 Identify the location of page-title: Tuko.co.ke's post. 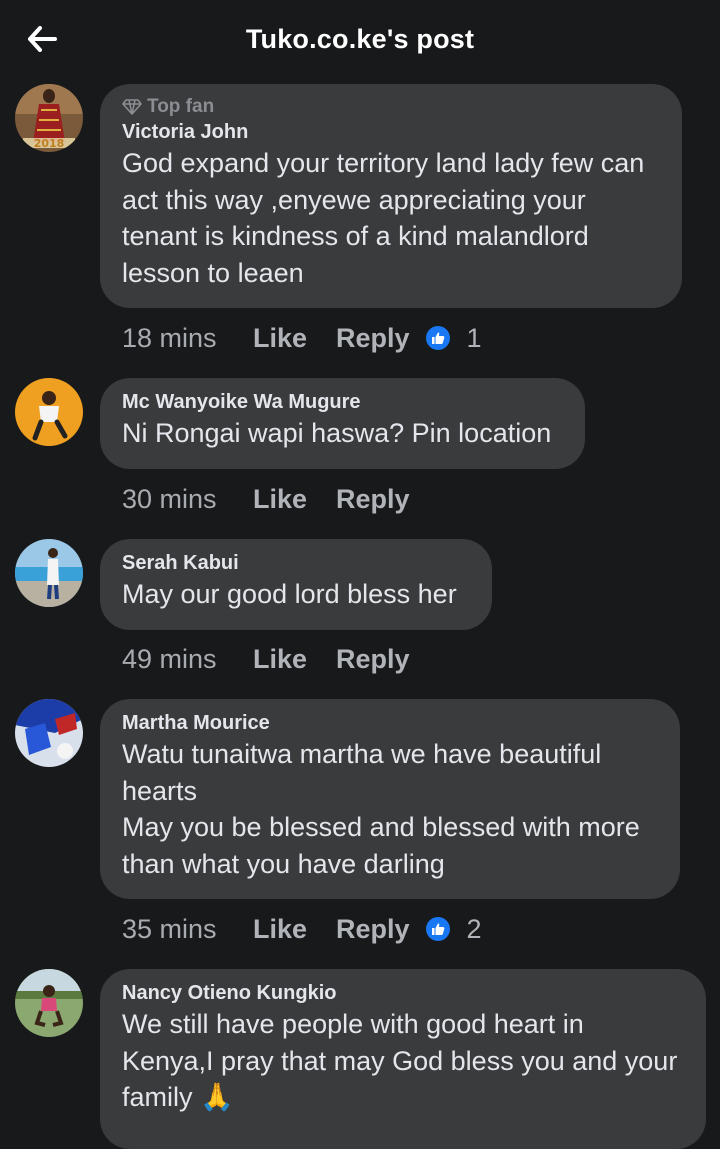
(360, 39).